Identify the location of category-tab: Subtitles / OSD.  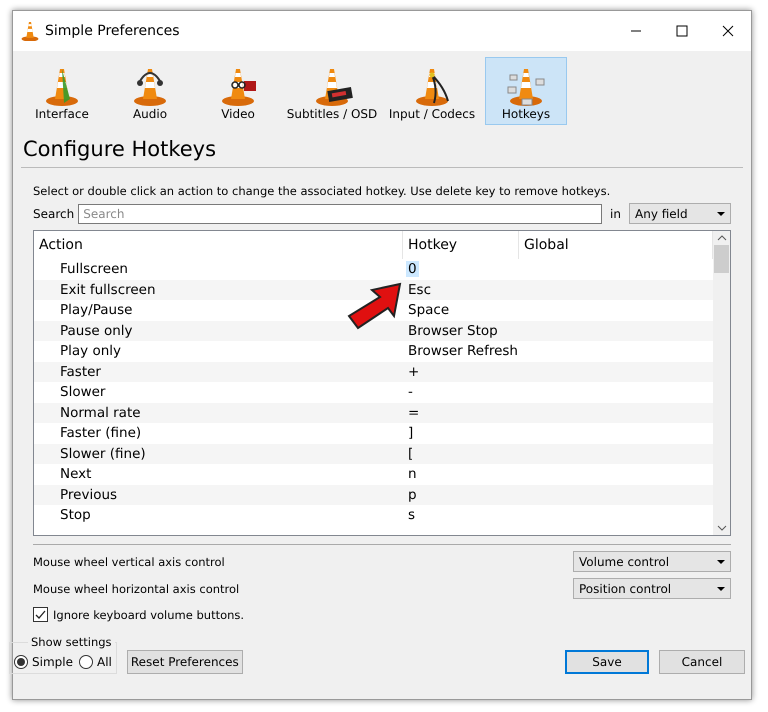
(332, 91).